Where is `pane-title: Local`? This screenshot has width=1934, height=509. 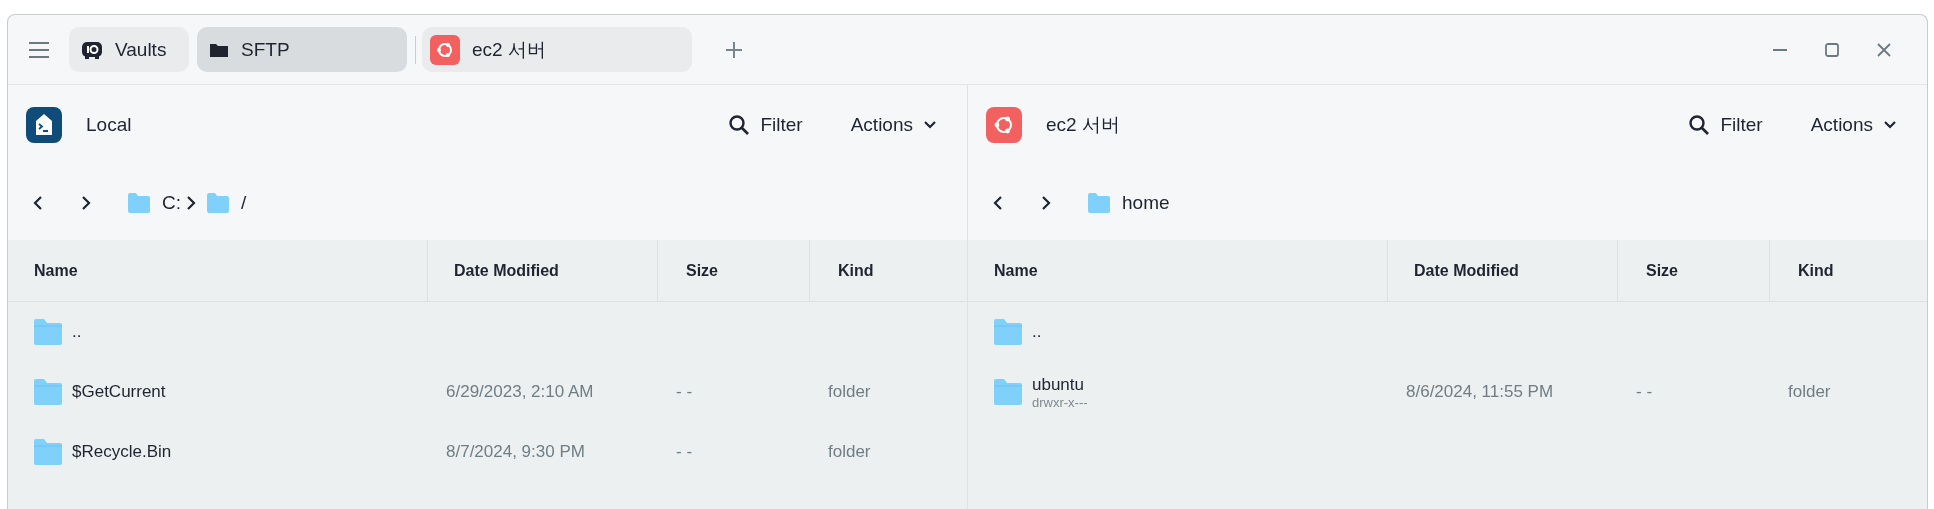
pane-title: Local is located at coordinates (109, 125).